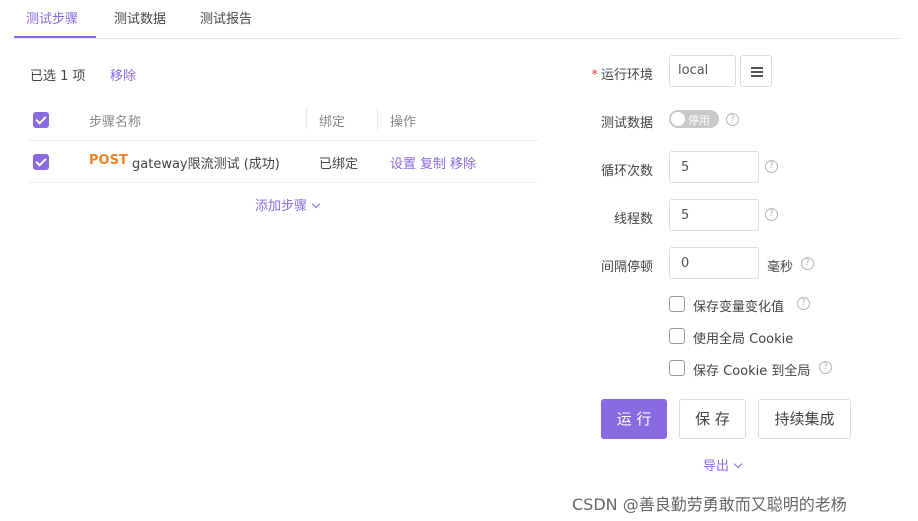  I want to click on interval-input: 0, so click(714, 263).